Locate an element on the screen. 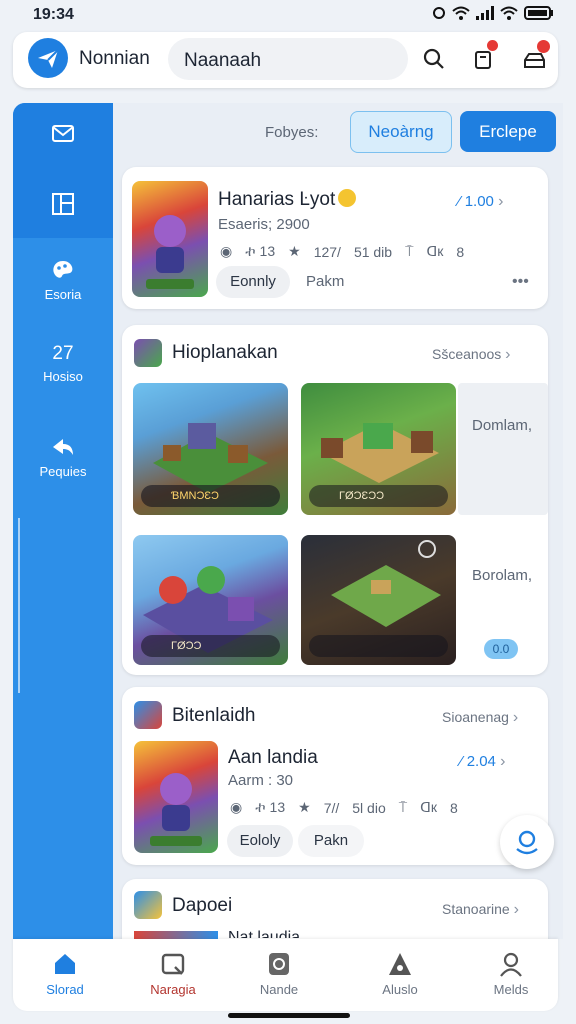 The image size is (576, 1024). price-value: 1.00 is located at coordinates (479, 201).